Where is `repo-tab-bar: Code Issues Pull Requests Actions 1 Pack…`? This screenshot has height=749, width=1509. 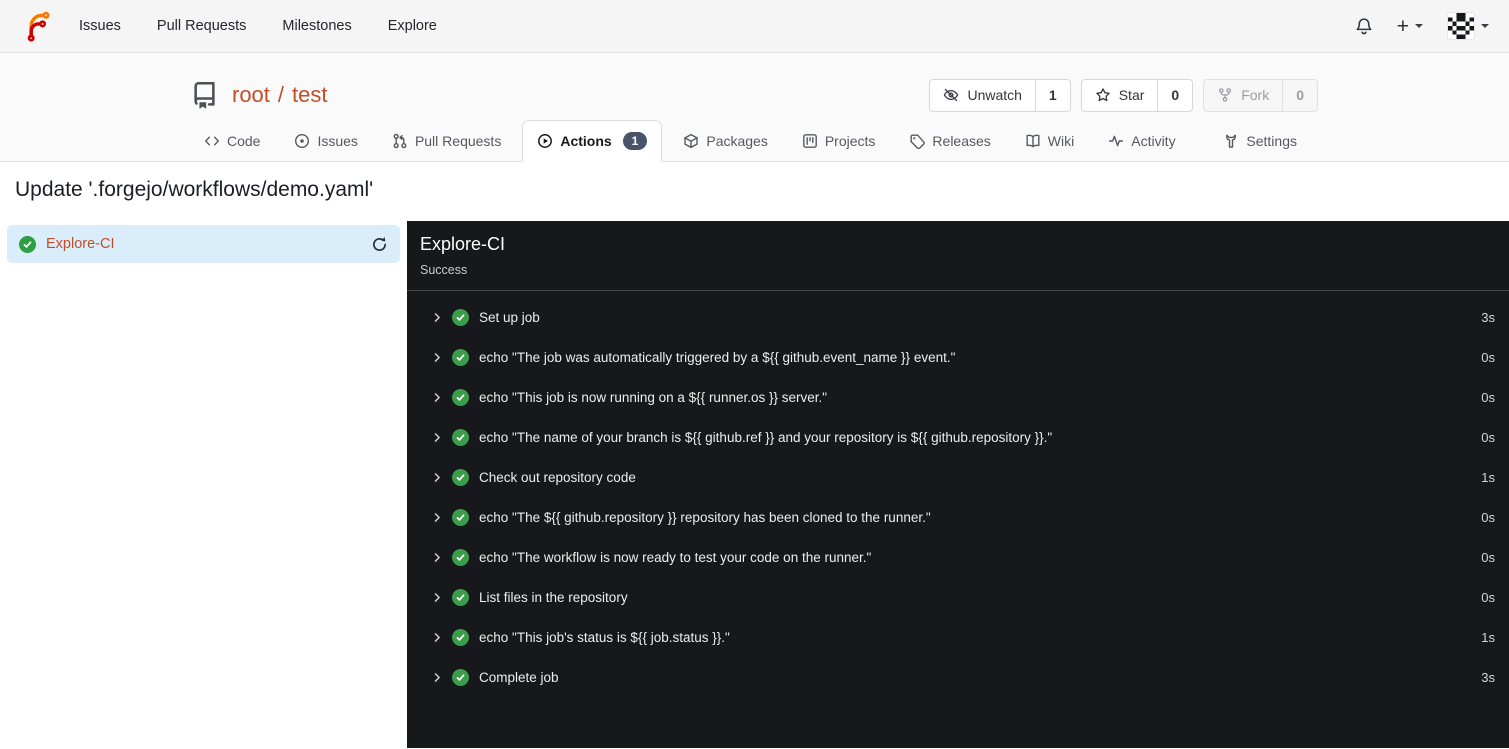 repo-tab-bar: Code Issues Pull Requests Actions 1 Pack… is located at coordinates (754, 141).